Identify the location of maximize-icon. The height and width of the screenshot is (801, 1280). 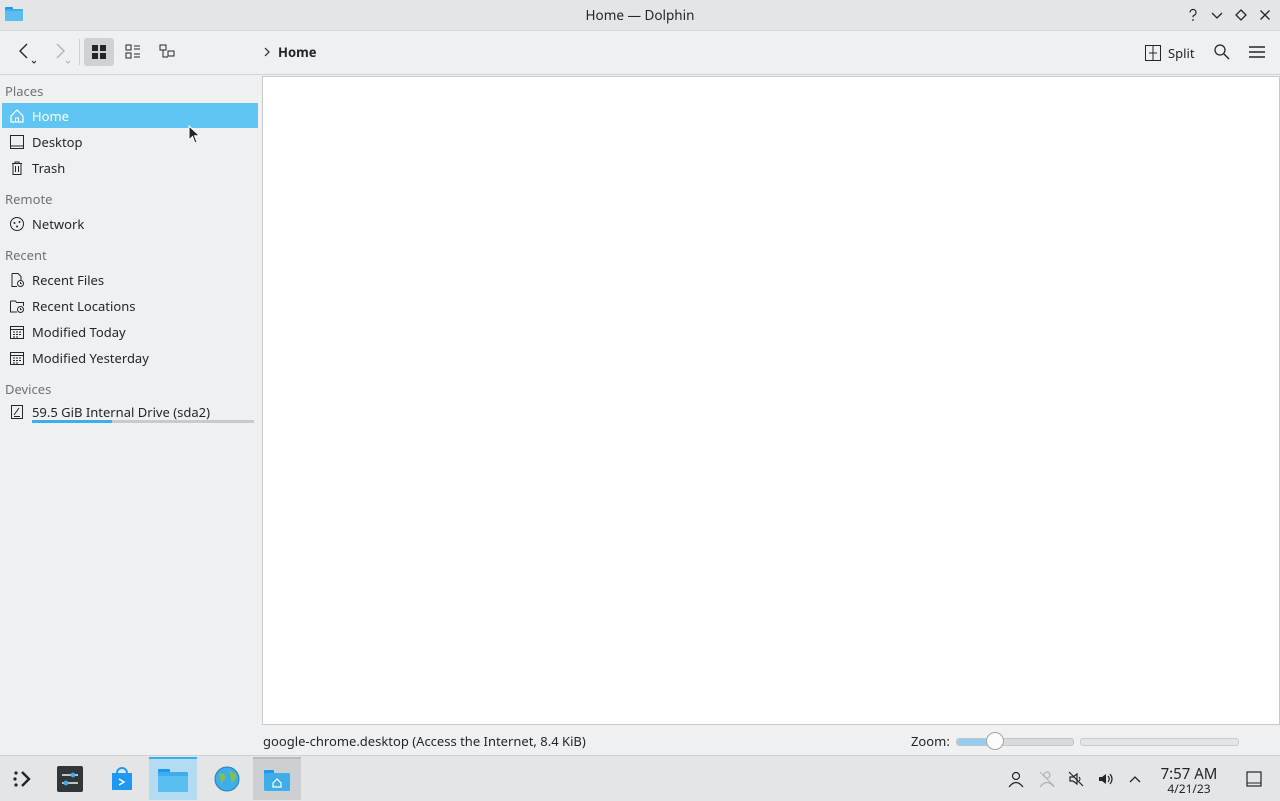
(1241, 15).